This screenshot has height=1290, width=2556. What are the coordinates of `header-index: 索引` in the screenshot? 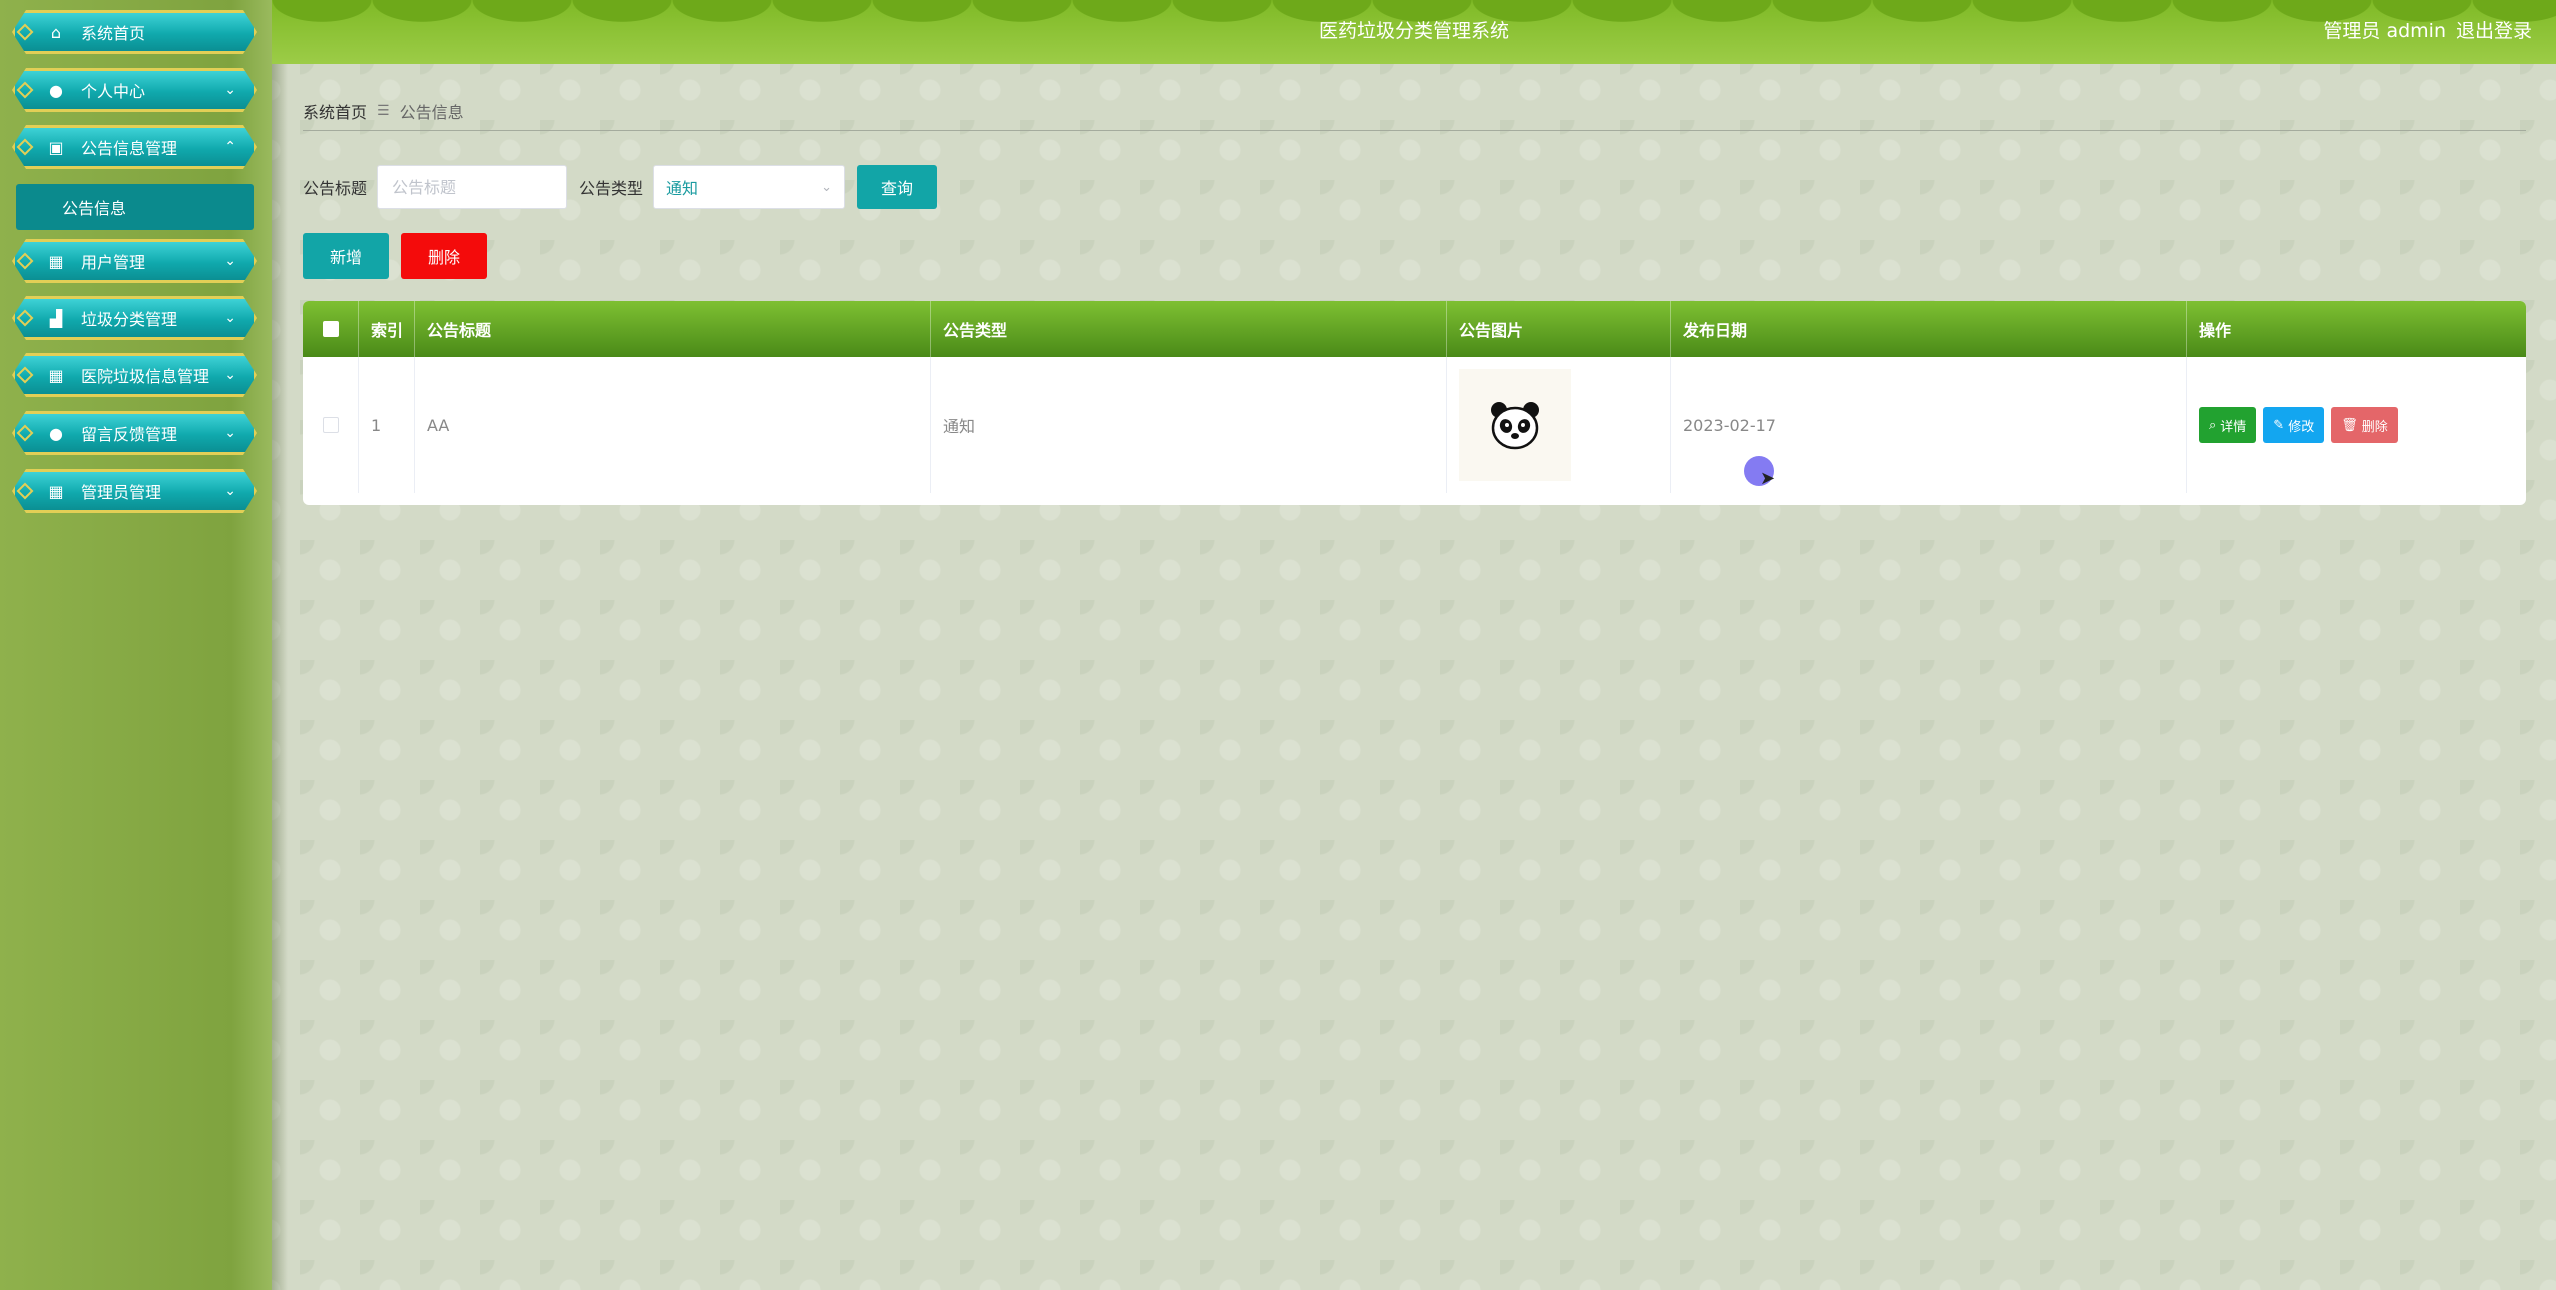 It's located at (387, 329).